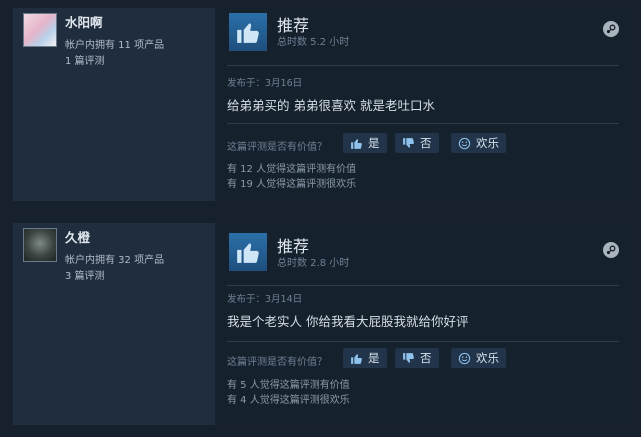 The width and height of the screenshot is (641, 437). I want to click on posted-date: 发布于：3月16日, so click(265, 83).